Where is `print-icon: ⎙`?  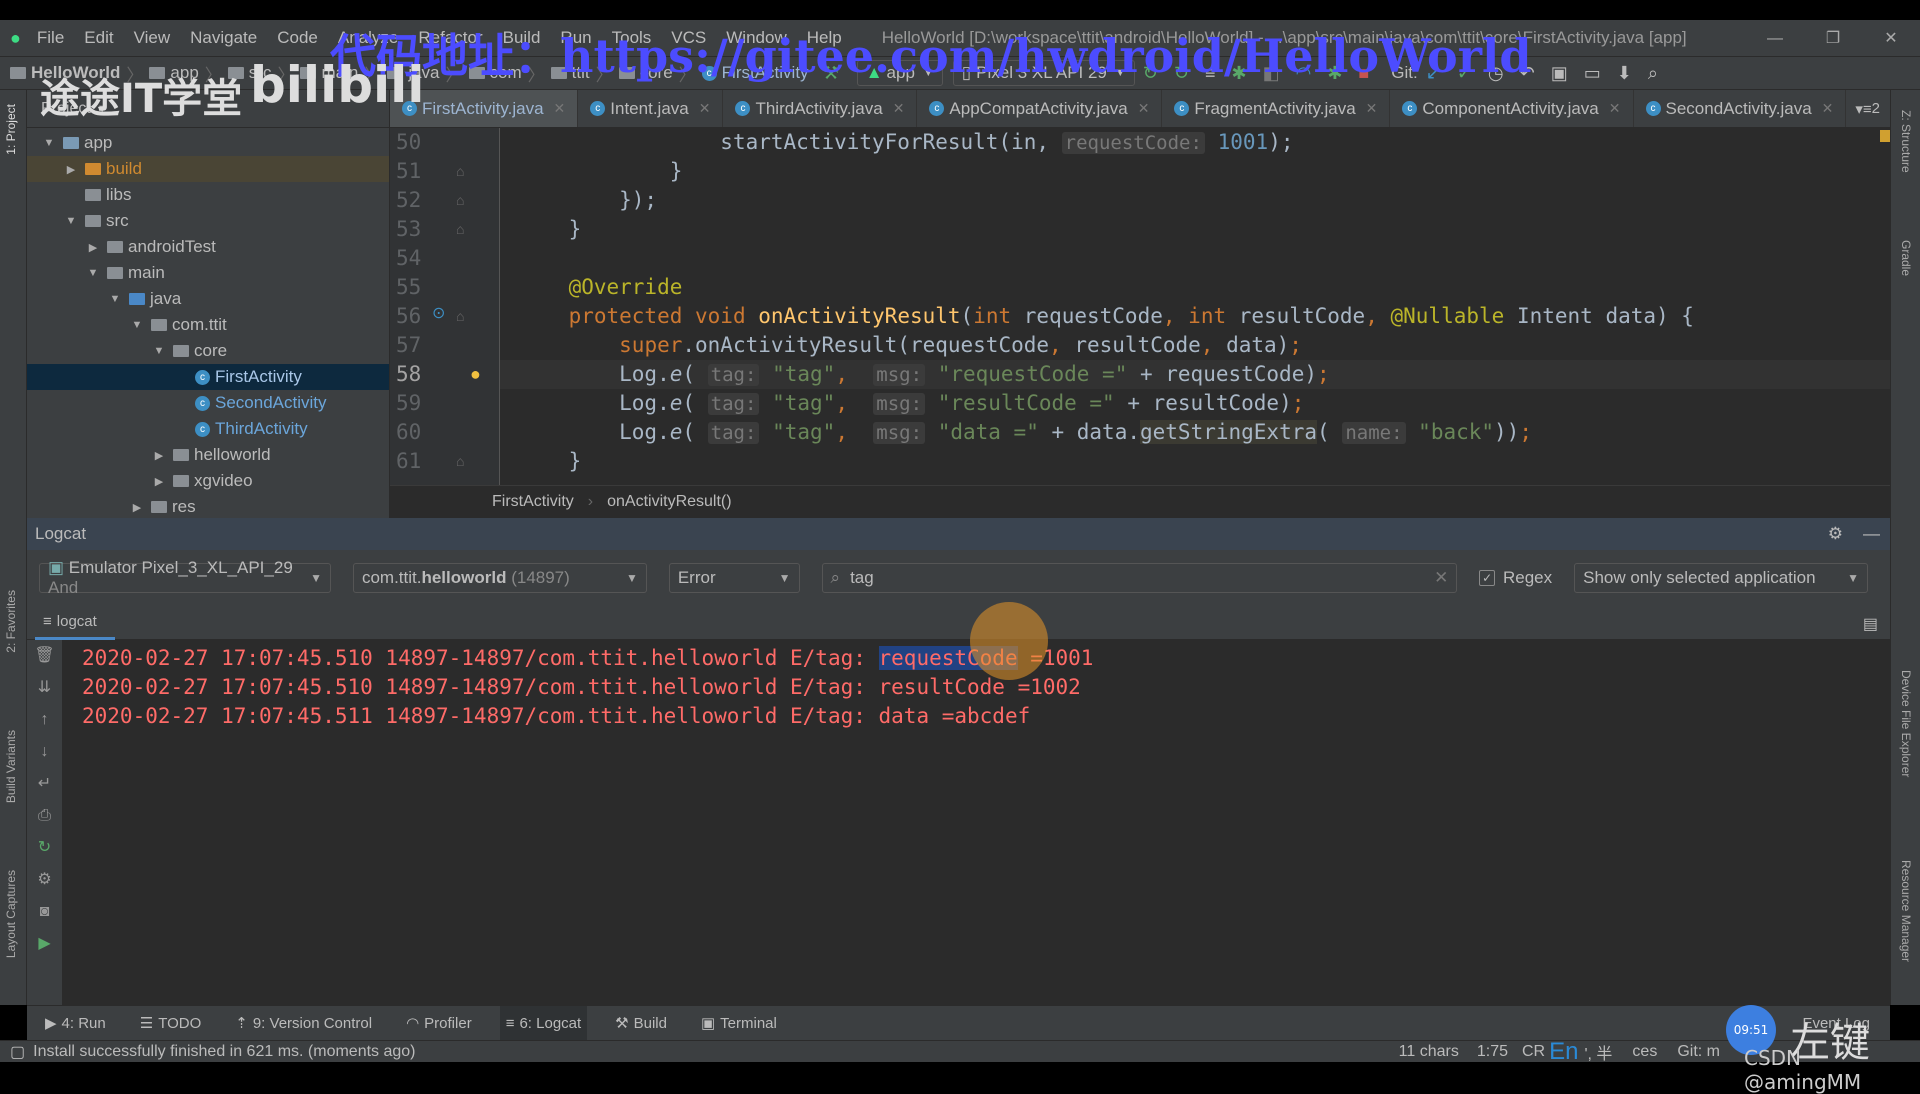 print-icon: ⎙ is located at coordinates (44, 816).